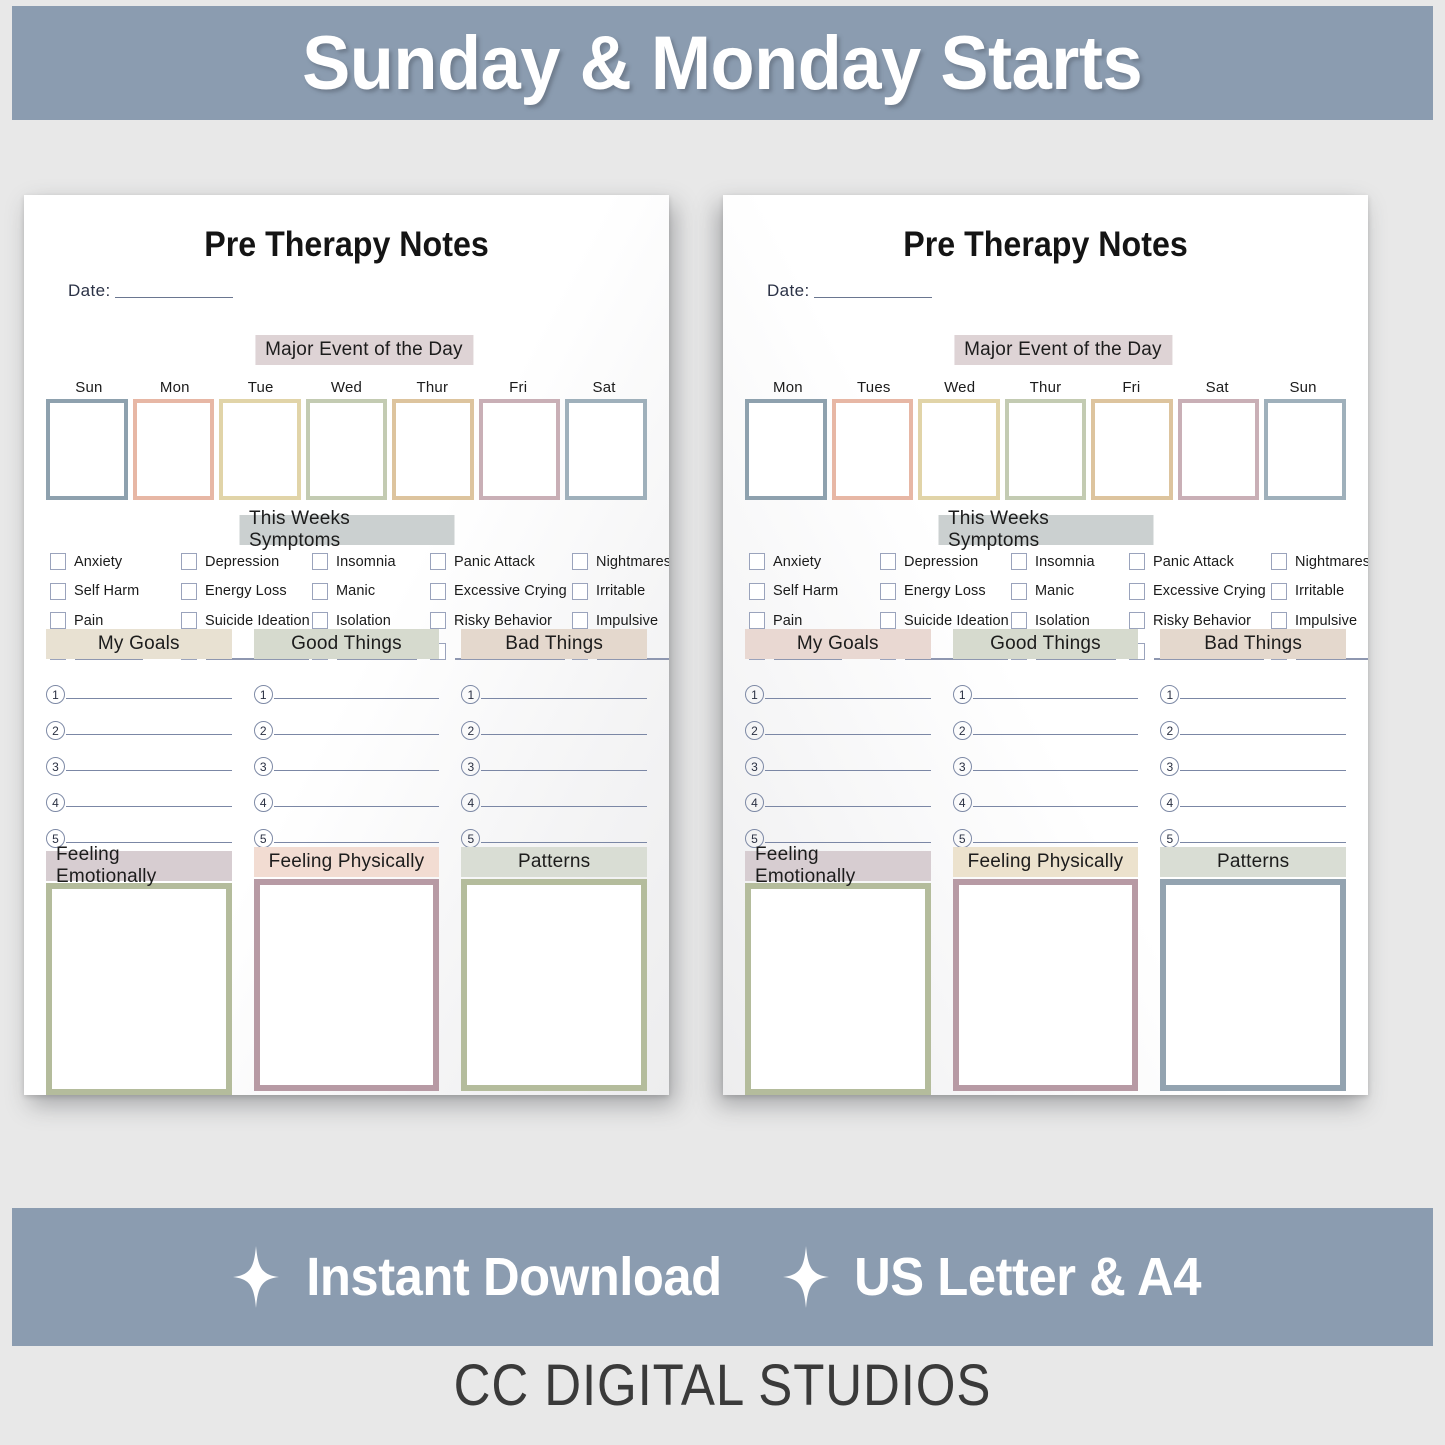 Image resolution: width=1445 pixels, height=1445 pixels. Describe the element at coordinates (1132, 449) in the screenshot. I see `day-entry-box-fri` at that location.